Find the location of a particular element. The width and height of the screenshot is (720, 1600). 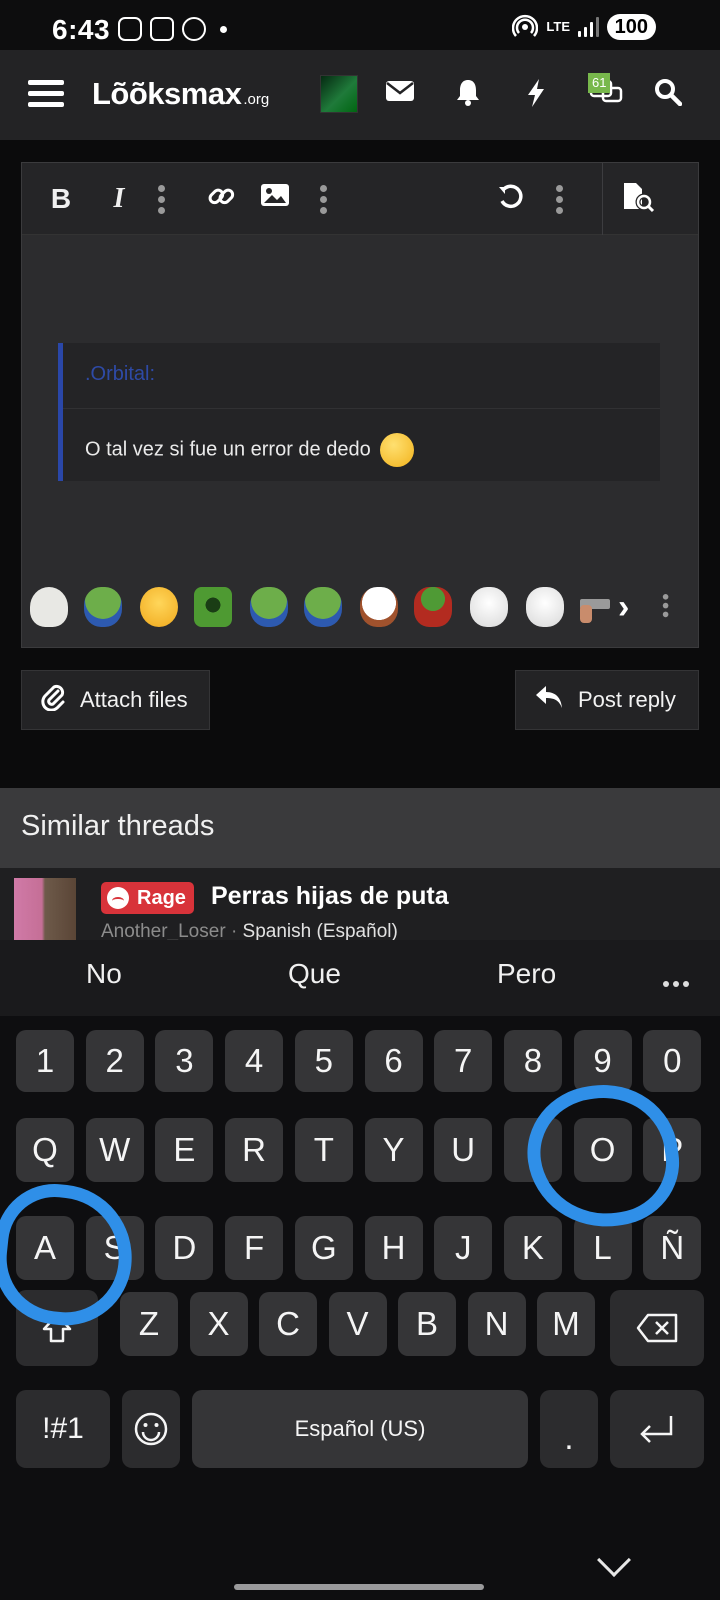

number-key-1: 1 is located at coordinates (45, 1061).